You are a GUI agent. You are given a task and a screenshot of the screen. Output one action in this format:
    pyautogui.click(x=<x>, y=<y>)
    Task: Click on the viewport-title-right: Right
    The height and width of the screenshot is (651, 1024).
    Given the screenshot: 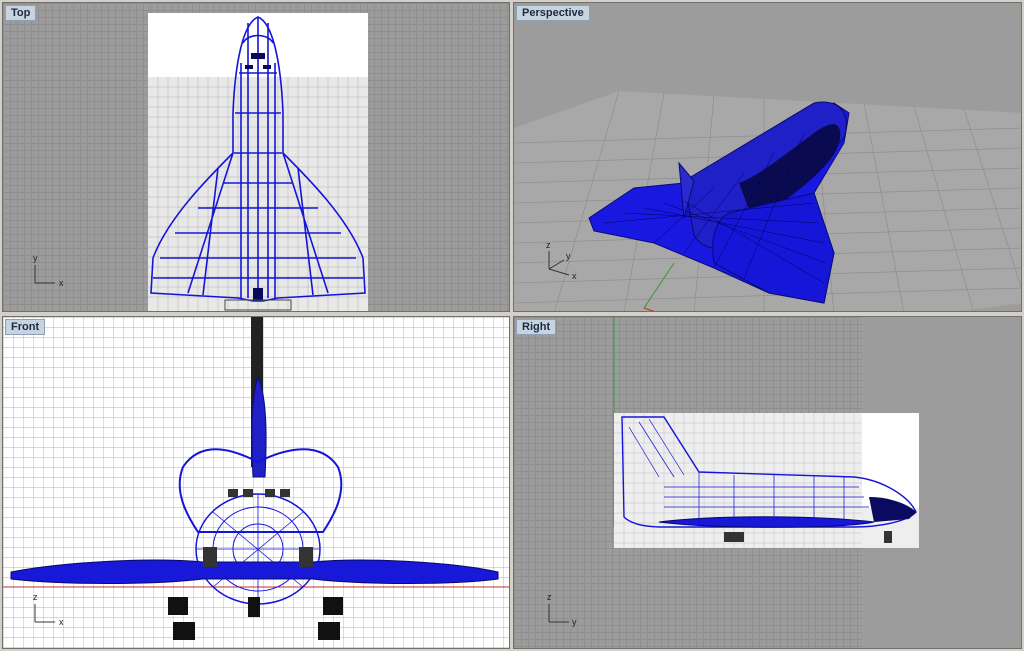 What is the action you would take?
    pyautogui.click(x=536, y=327)
    